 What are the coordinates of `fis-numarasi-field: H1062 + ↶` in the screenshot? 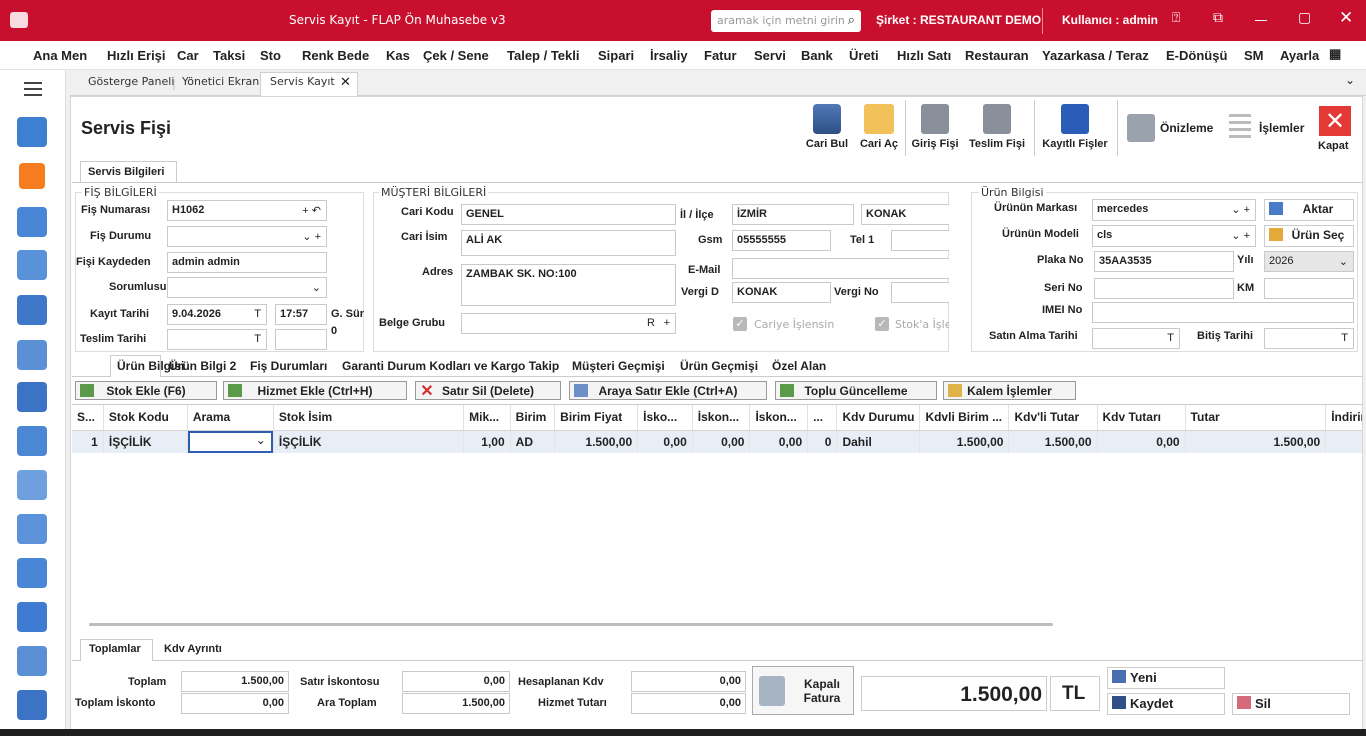 It's located at (247, 210).